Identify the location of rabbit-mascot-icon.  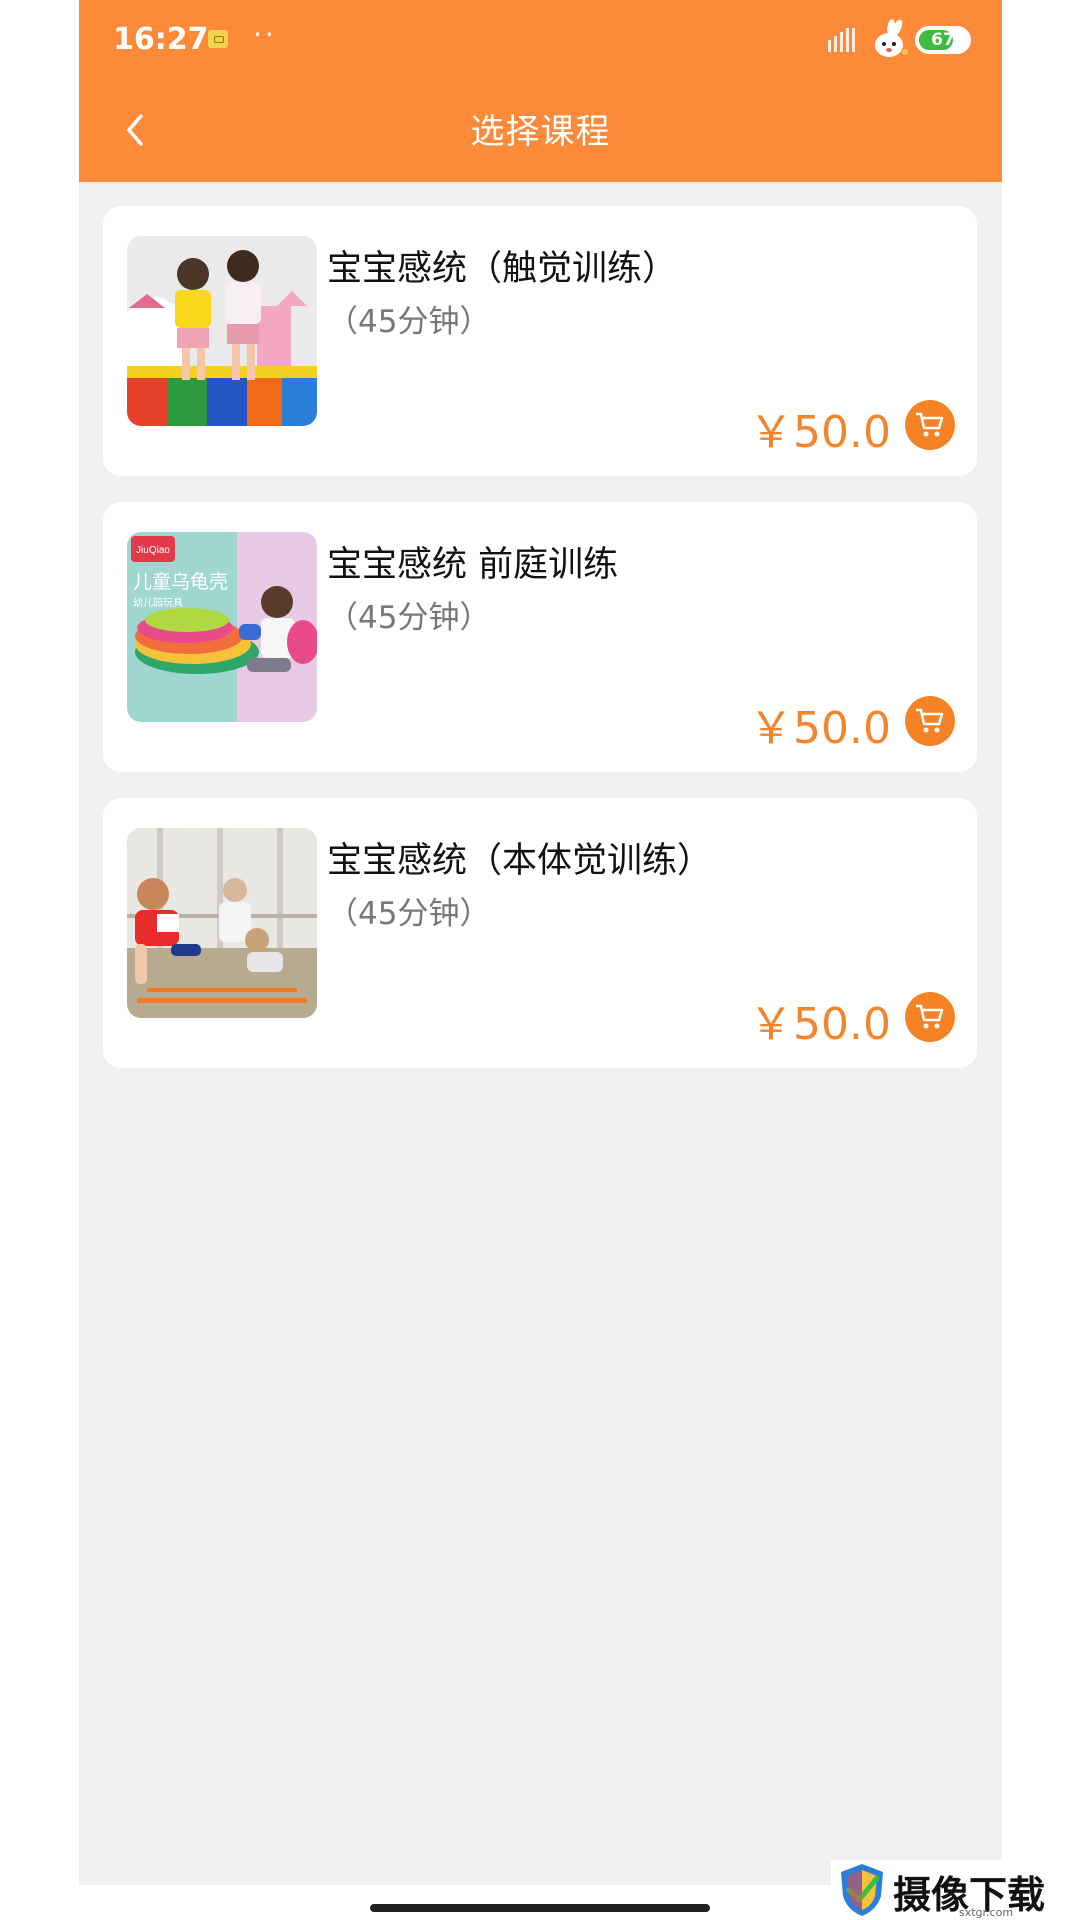
(891, 38).